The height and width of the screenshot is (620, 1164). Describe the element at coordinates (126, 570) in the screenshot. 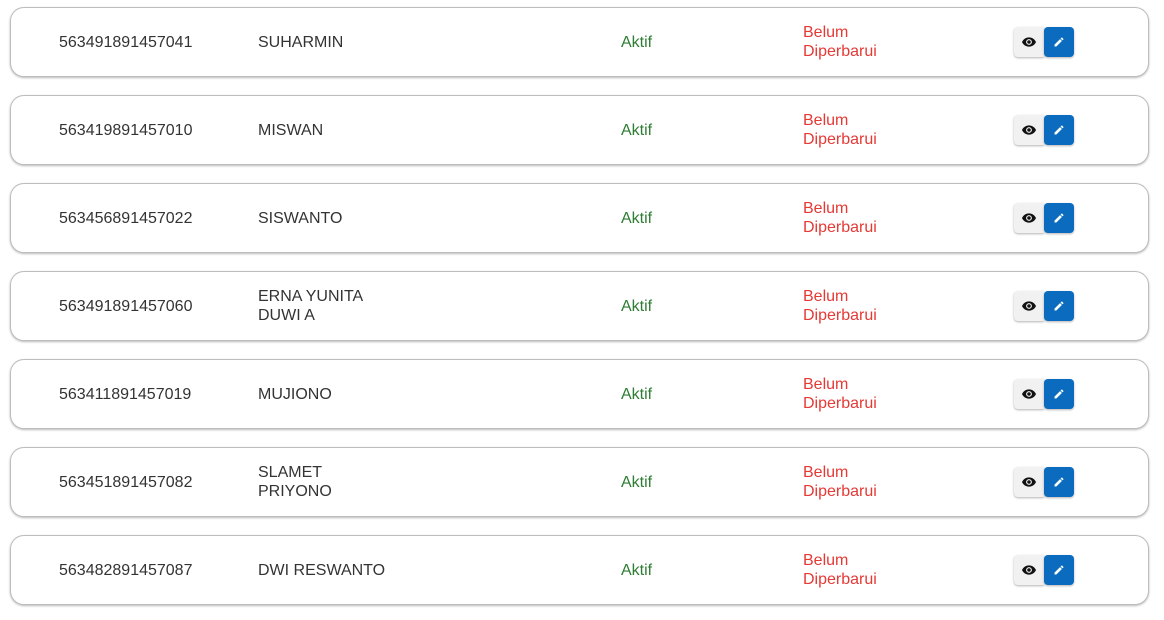

I see `nik-value: 563482891457087` at that location.